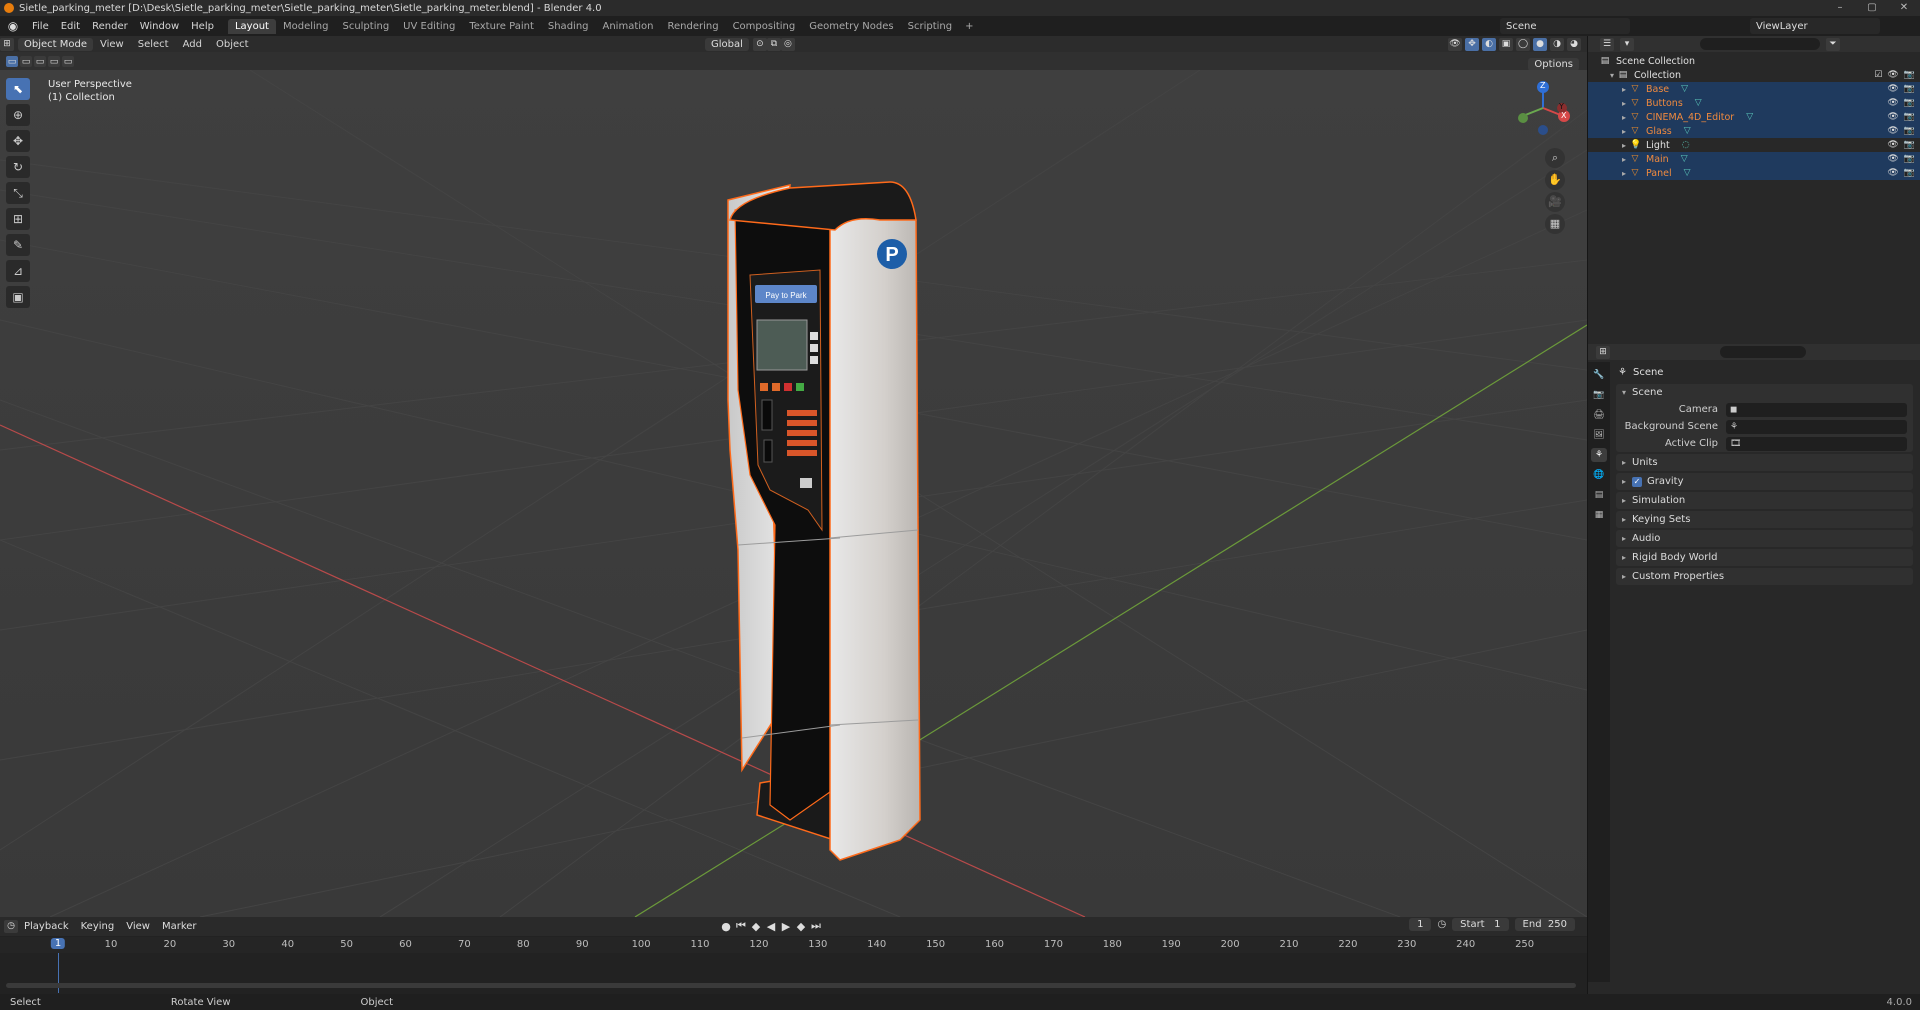 This screenshot has height=1010, width=1920. I want to click on tab-layout: Layout, so click(251, 26).